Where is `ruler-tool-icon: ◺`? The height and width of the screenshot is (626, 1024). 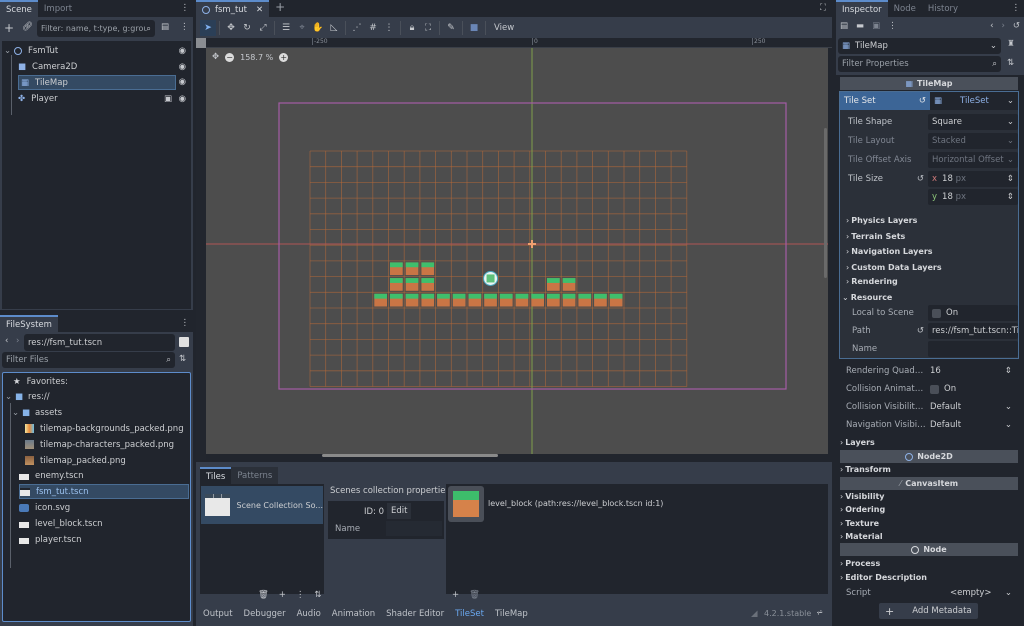
ruler-tool-icon: ◺ is located at coordinates (334, 28).